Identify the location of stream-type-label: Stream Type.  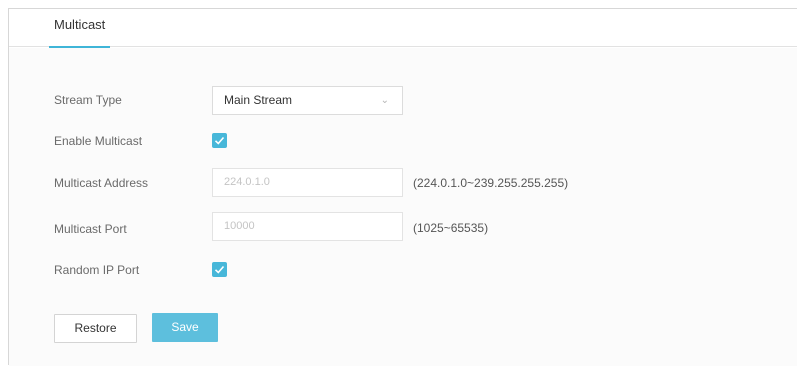
(88, 100).